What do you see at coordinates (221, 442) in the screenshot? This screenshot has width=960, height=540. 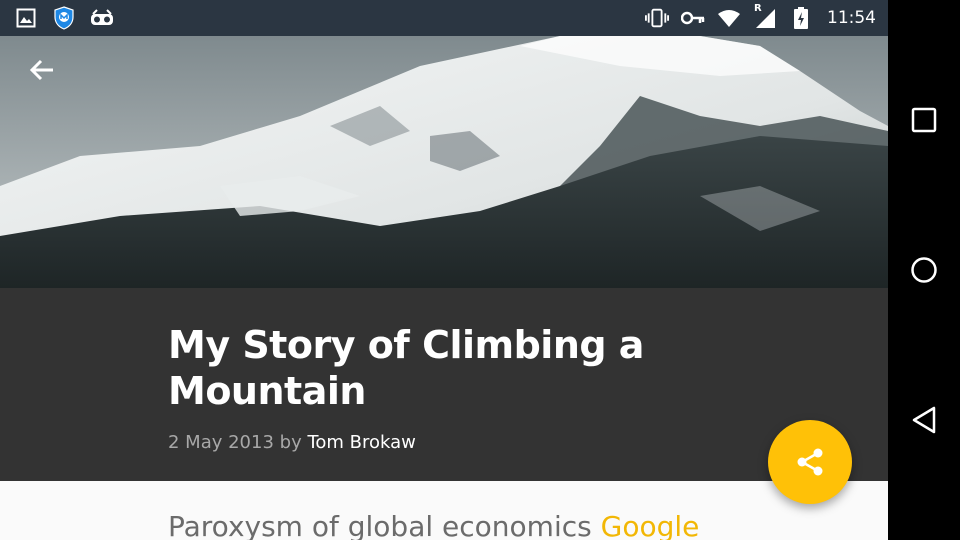 I see `article-date: 2 May 2013` at bounding box center [221, 442].